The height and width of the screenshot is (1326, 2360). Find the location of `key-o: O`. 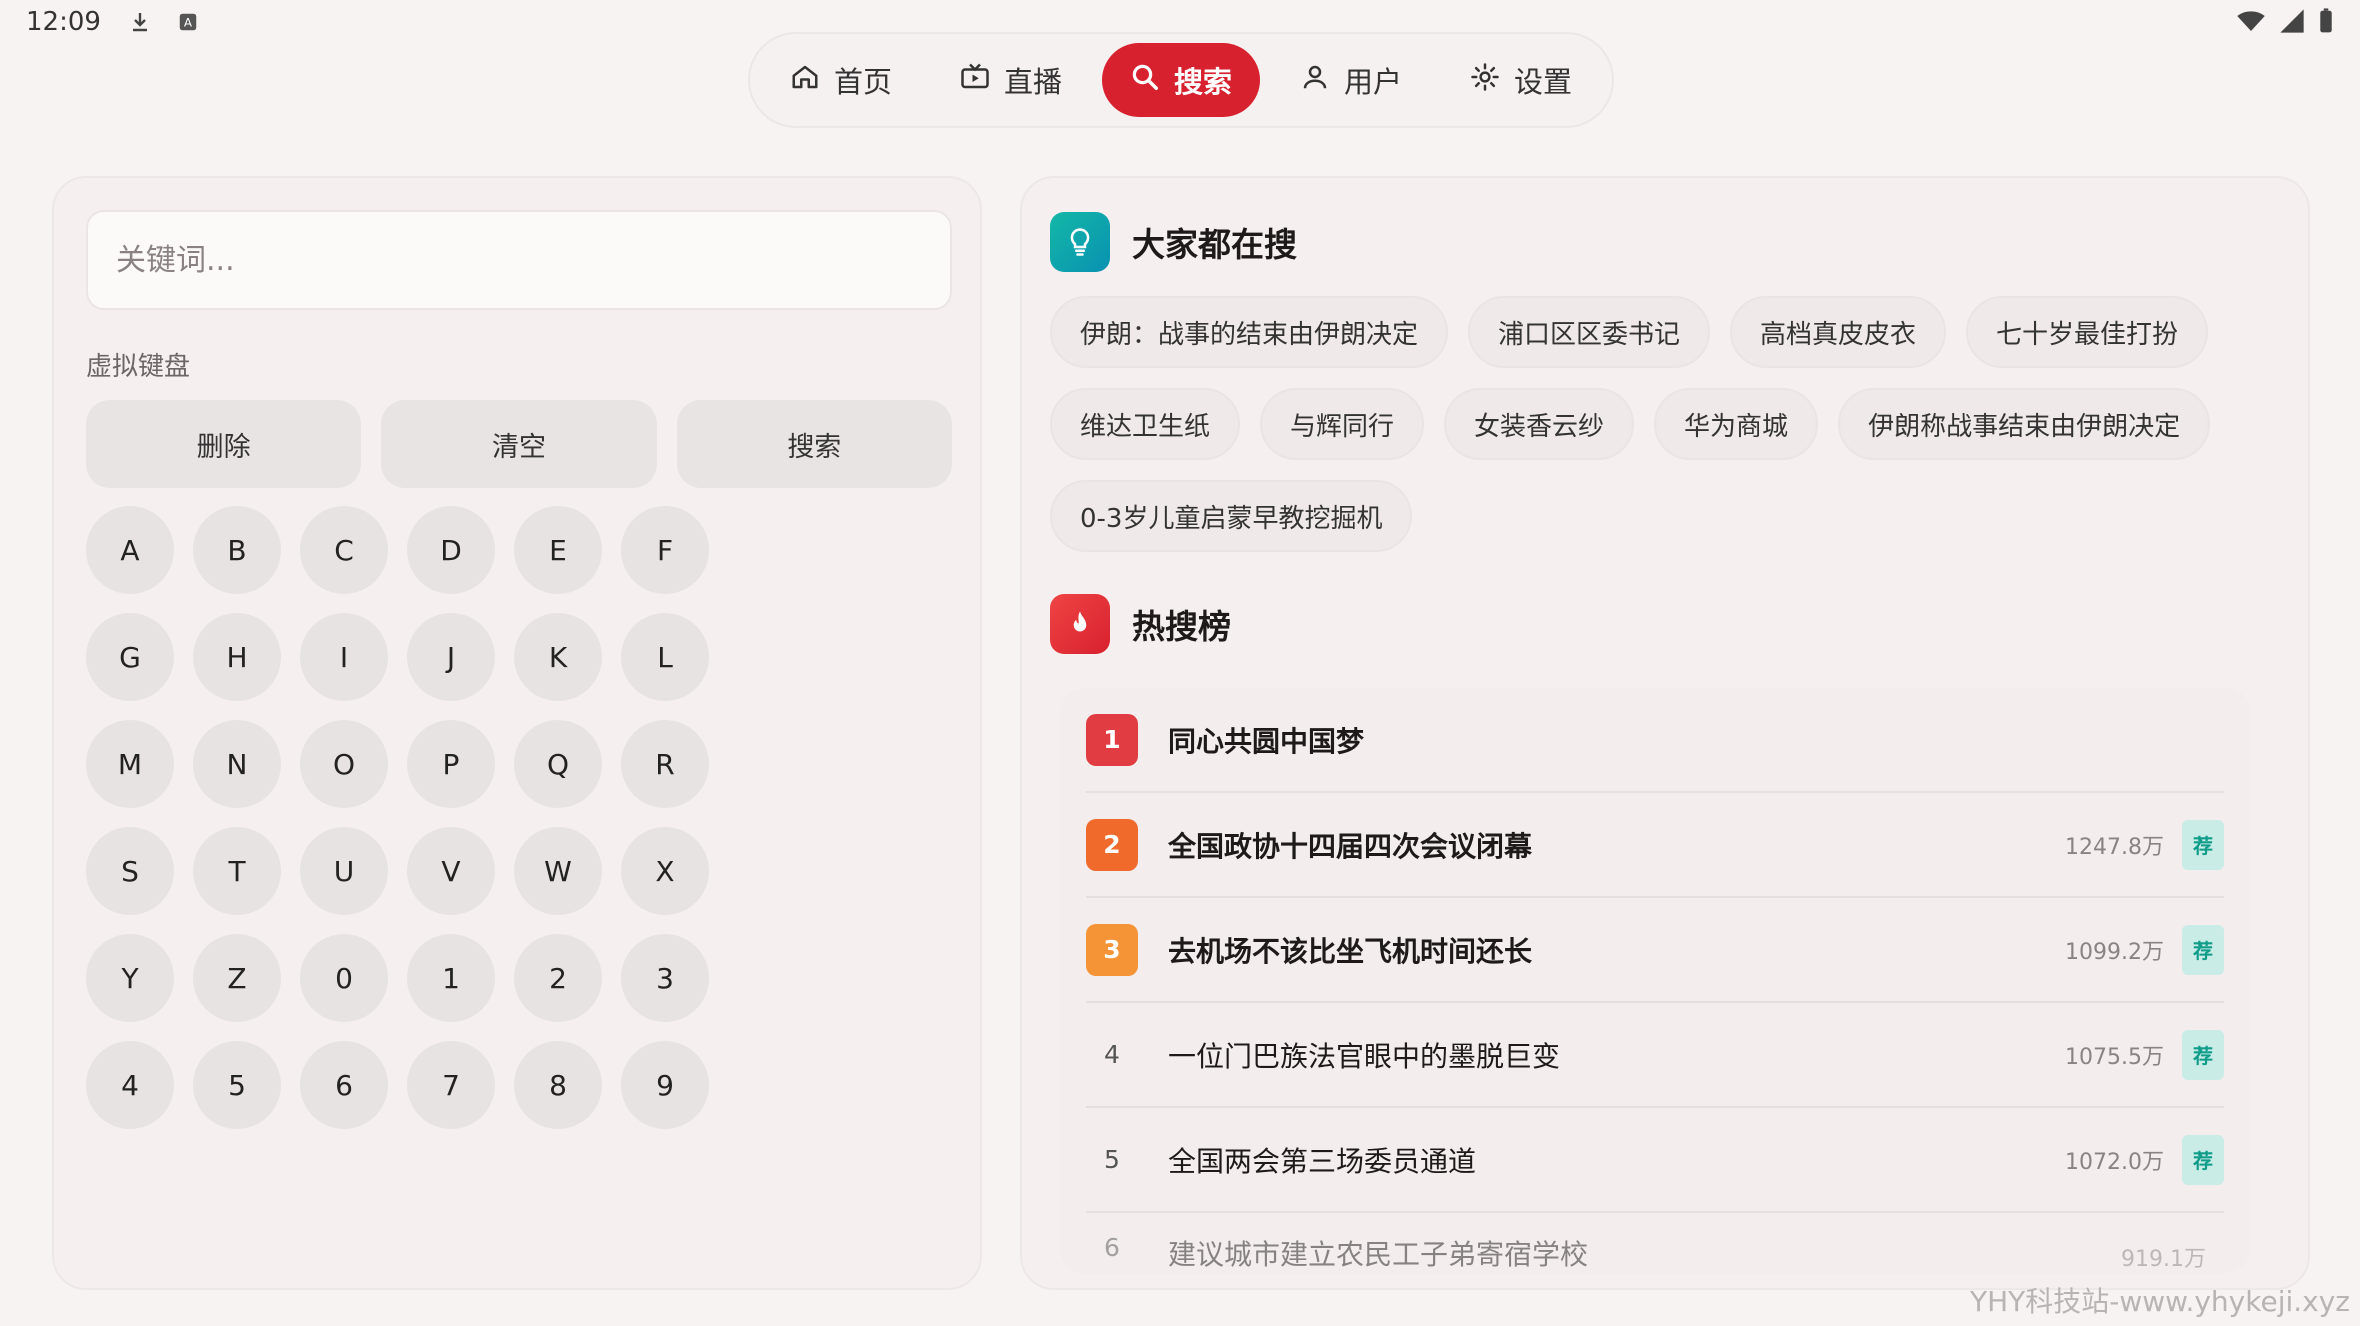

key-o: O is located at coordinates (344, 764).